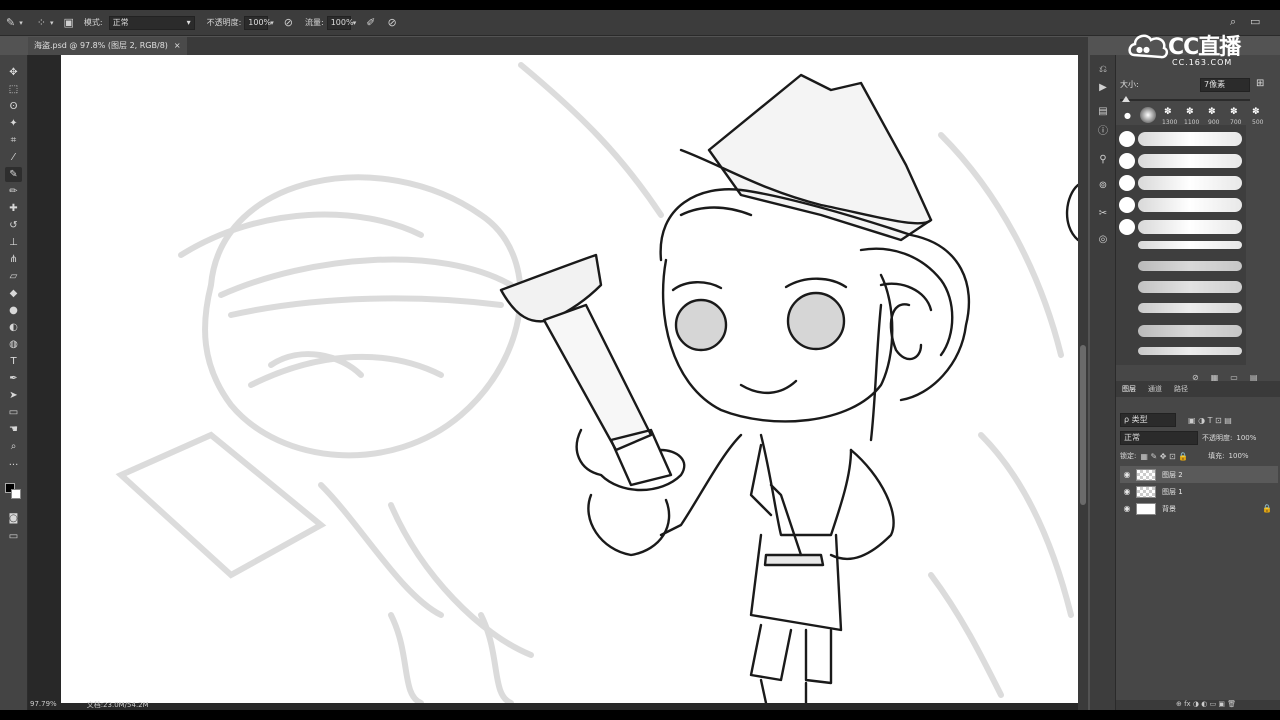 The width and height of the screenshot is (1280, 720). I want to click on sponge-tool-icon: ◍, so click(13, 344).